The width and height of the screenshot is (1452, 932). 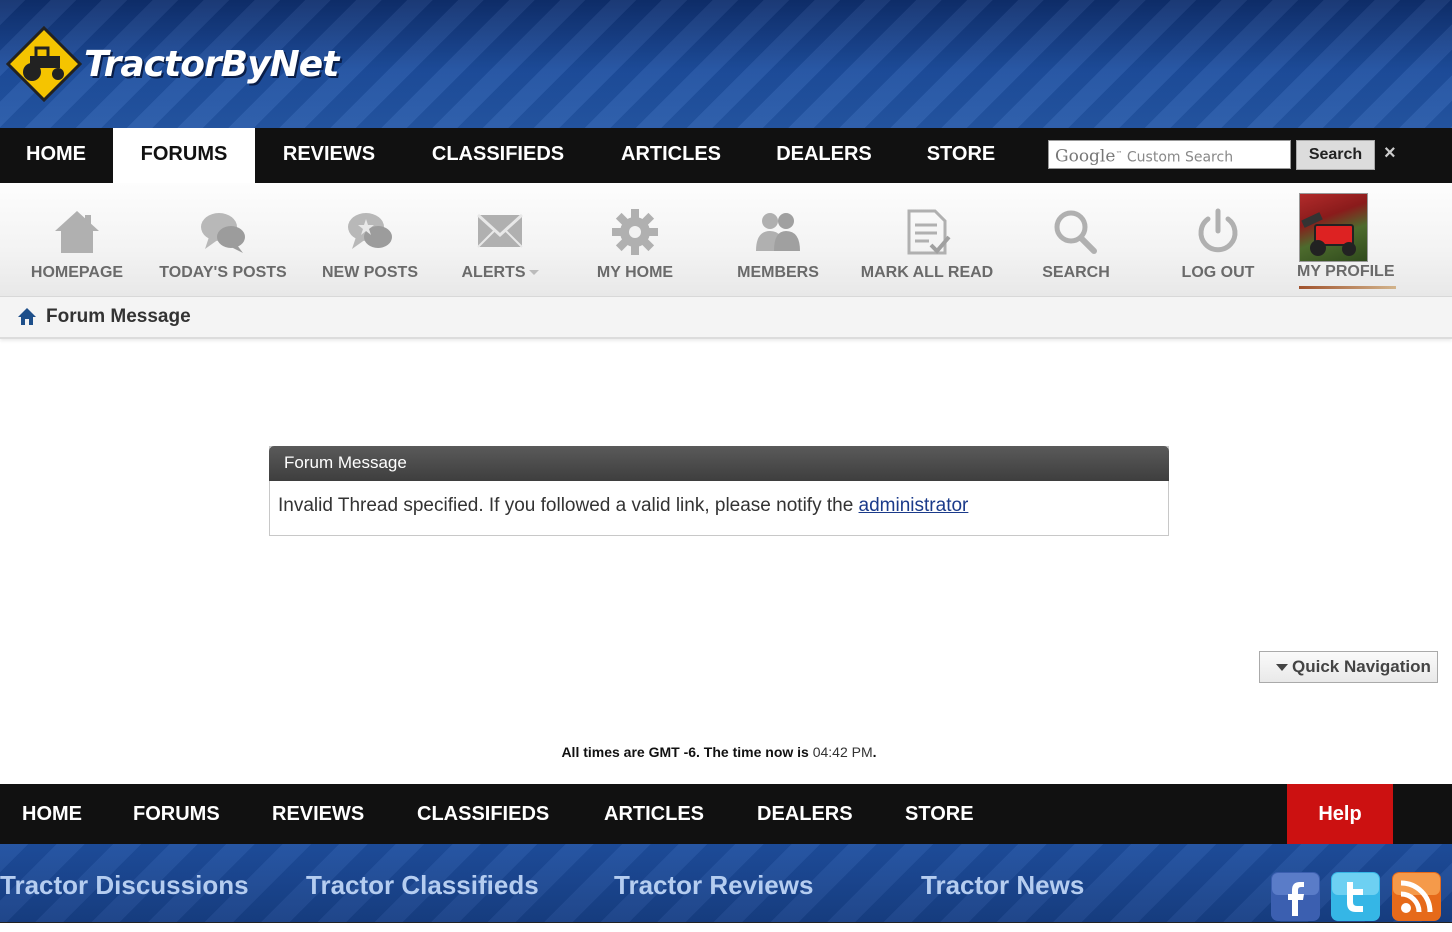 What do you see at coordinates (1002, 885) in the screenshot?
I see `footer-link-news: Tractor News` at bounding box center [1002, 885].